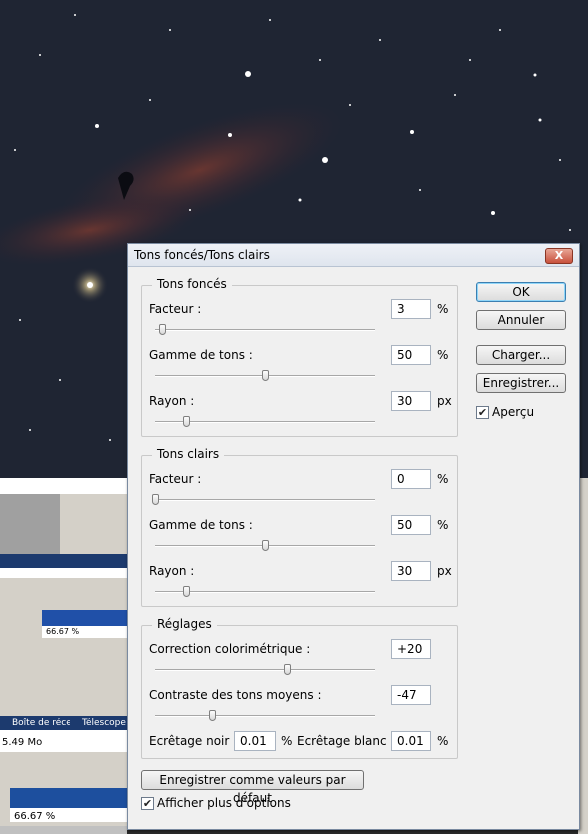  What do you see at coordinates (521, 292) in the screenshot?
I see `ok-button: OK` at bounding box center [521, 292].